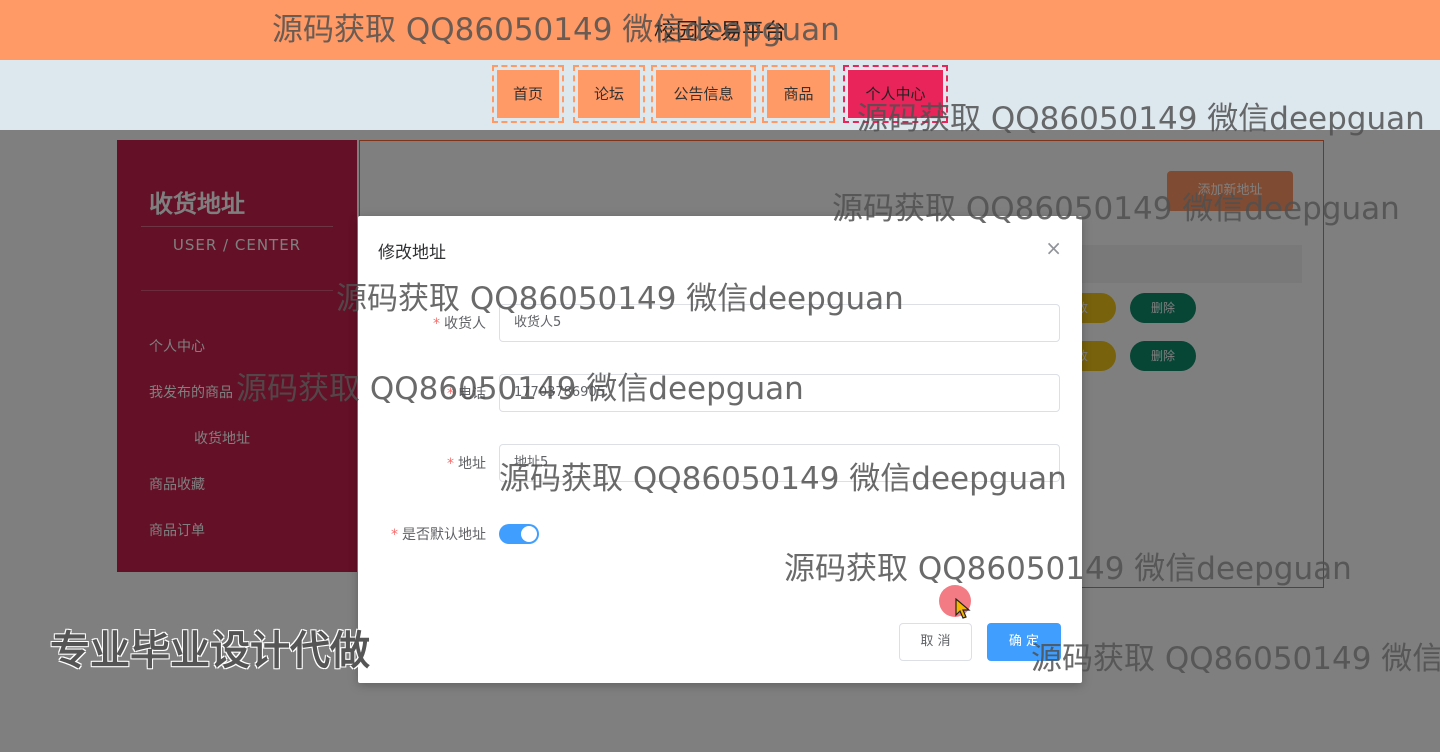 This screenshot has height=752, width=1440. Describe the element at coordinates (444, 535) in the screenshot. I see `default-address-label-text: 是否默认地址` at that location.